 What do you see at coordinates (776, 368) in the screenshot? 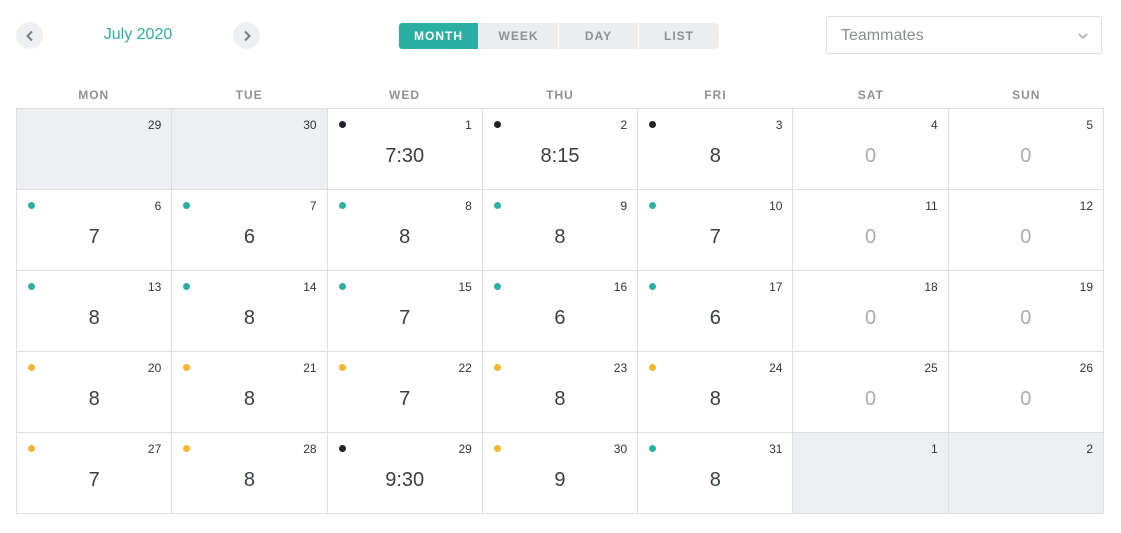
I see `date-number: 24` at bounding box center [776, 368].